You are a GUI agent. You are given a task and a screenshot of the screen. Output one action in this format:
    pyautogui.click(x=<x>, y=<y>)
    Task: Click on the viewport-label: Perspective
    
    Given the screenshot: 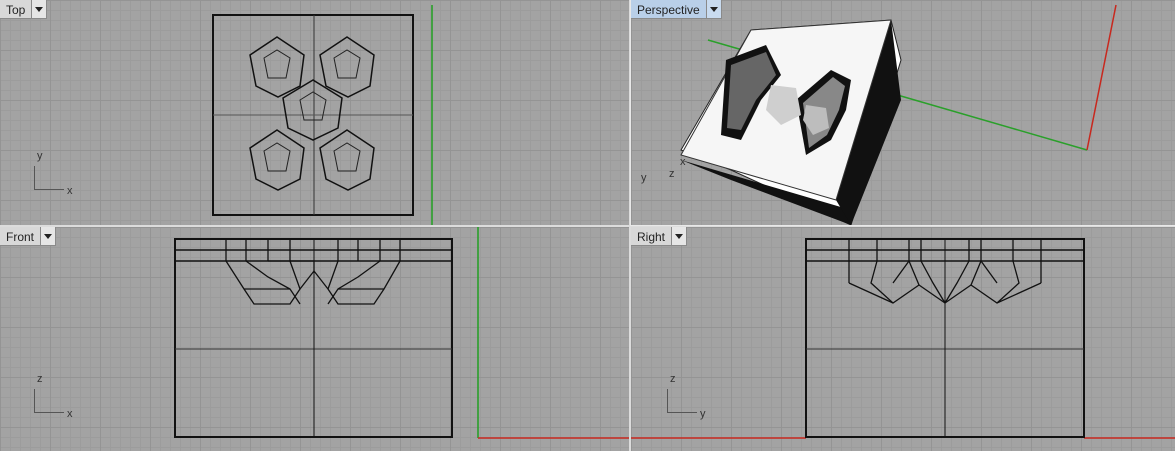 What is the action you would take?
    pyautogui.click(x=668, y=10)
    